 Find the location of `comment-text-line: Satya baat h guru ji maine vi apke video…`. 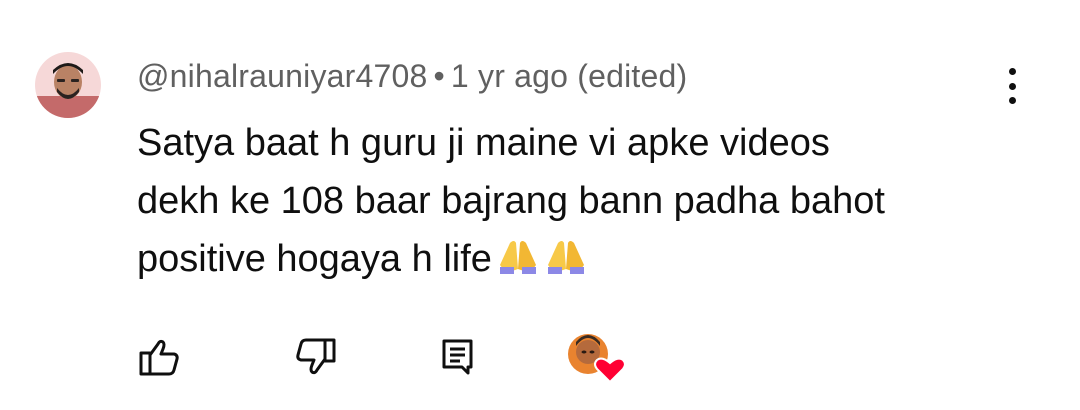

comment-text-line: Satya baat h guru ji maine vi apke video… is located at coordinates (483, 143).